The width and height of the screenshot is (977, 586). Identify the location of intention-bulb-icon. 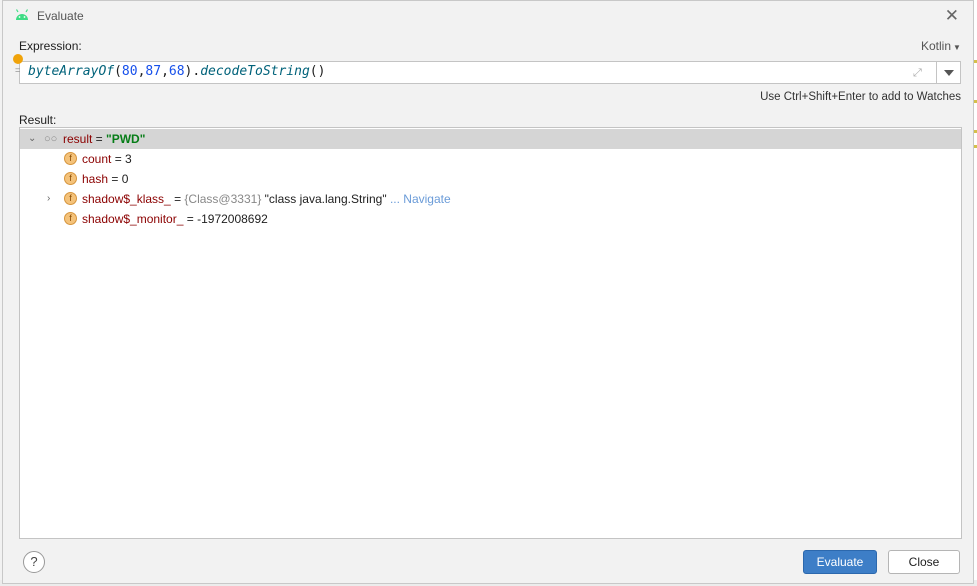
(18, 59).